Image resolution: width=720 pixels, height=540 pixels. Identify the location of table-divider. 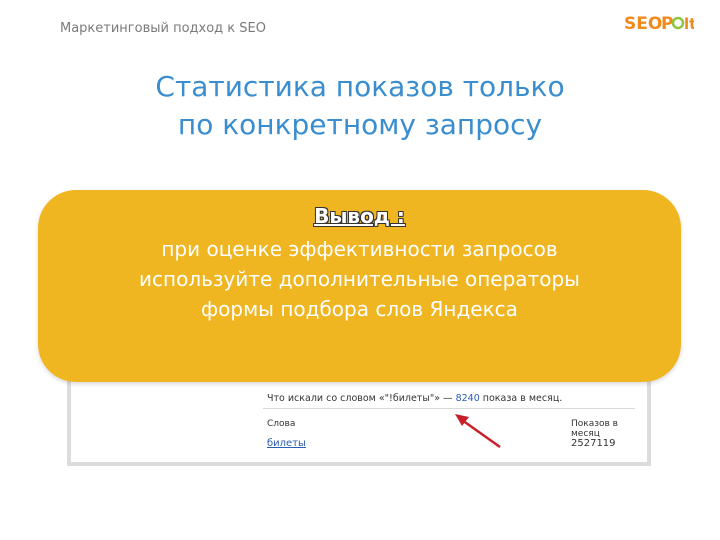
(449, 408).